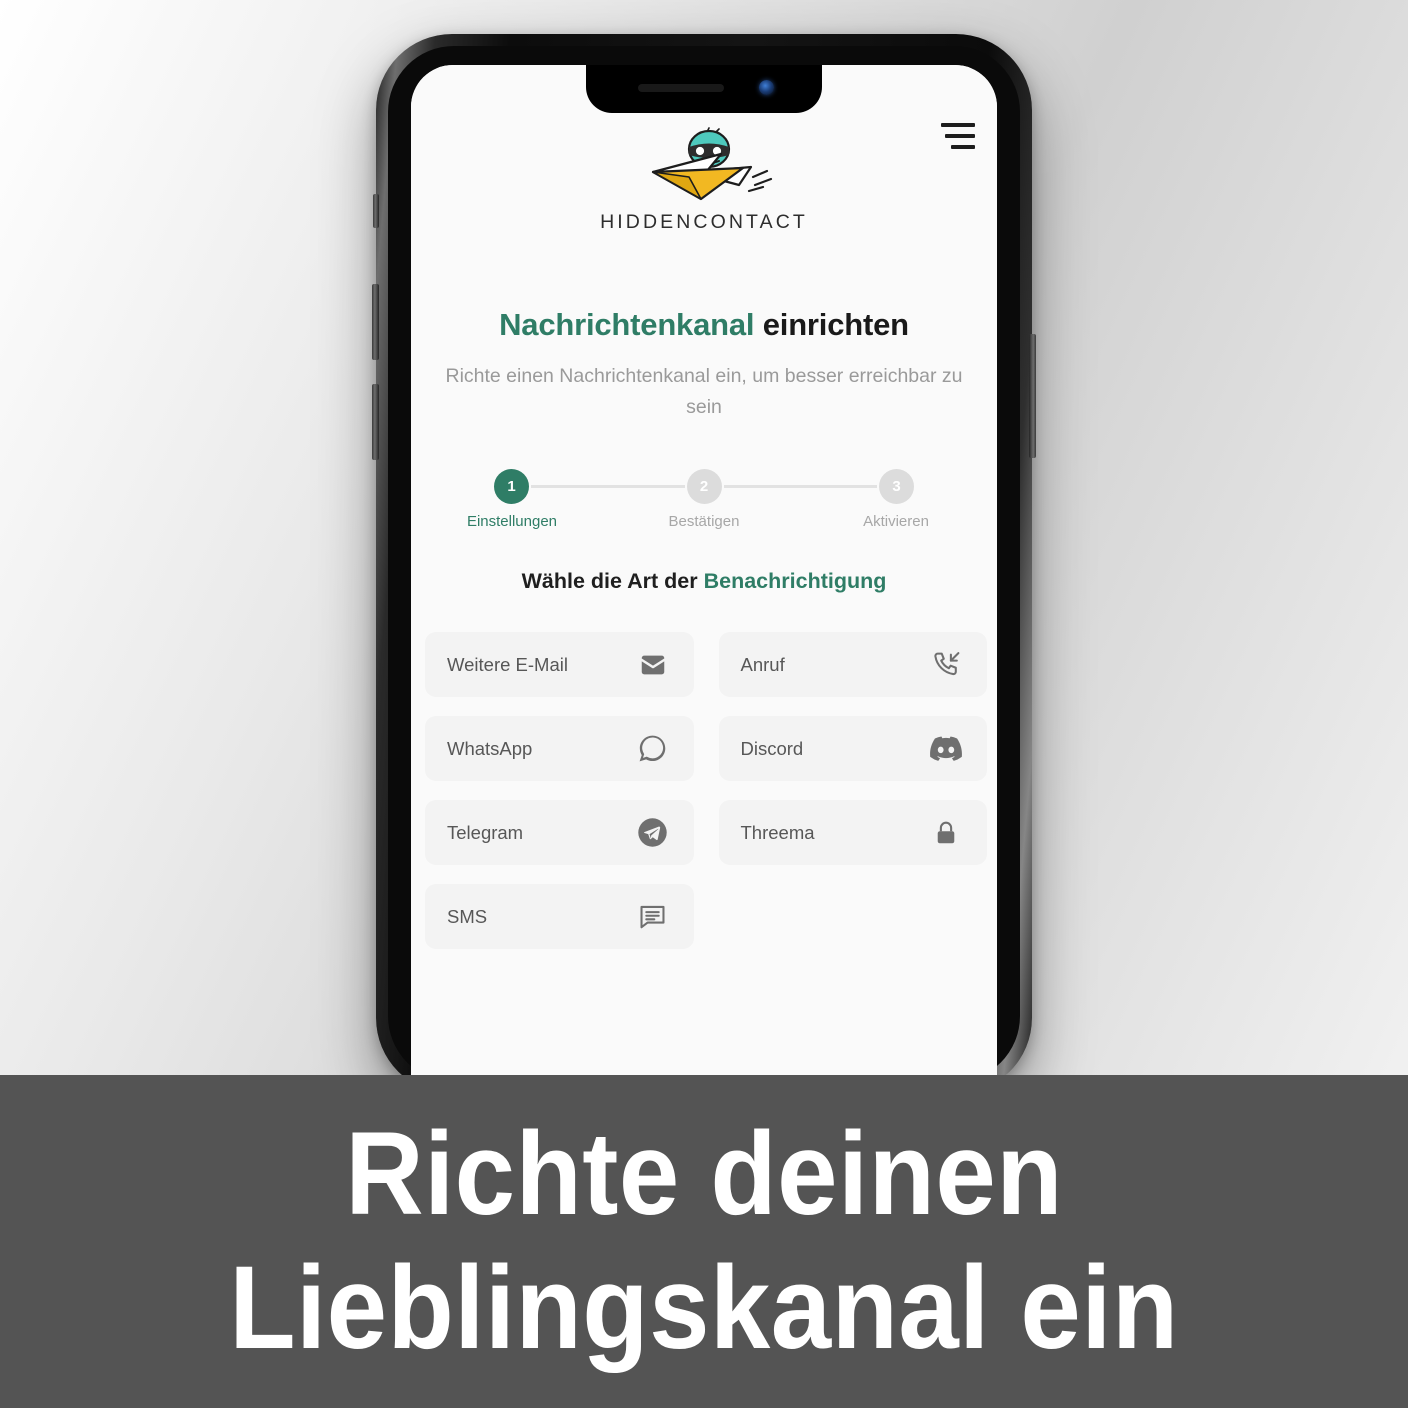  I want to click on stepper-labels: Einstellungen Bestätigen Aktivieren, so click(698, 522).